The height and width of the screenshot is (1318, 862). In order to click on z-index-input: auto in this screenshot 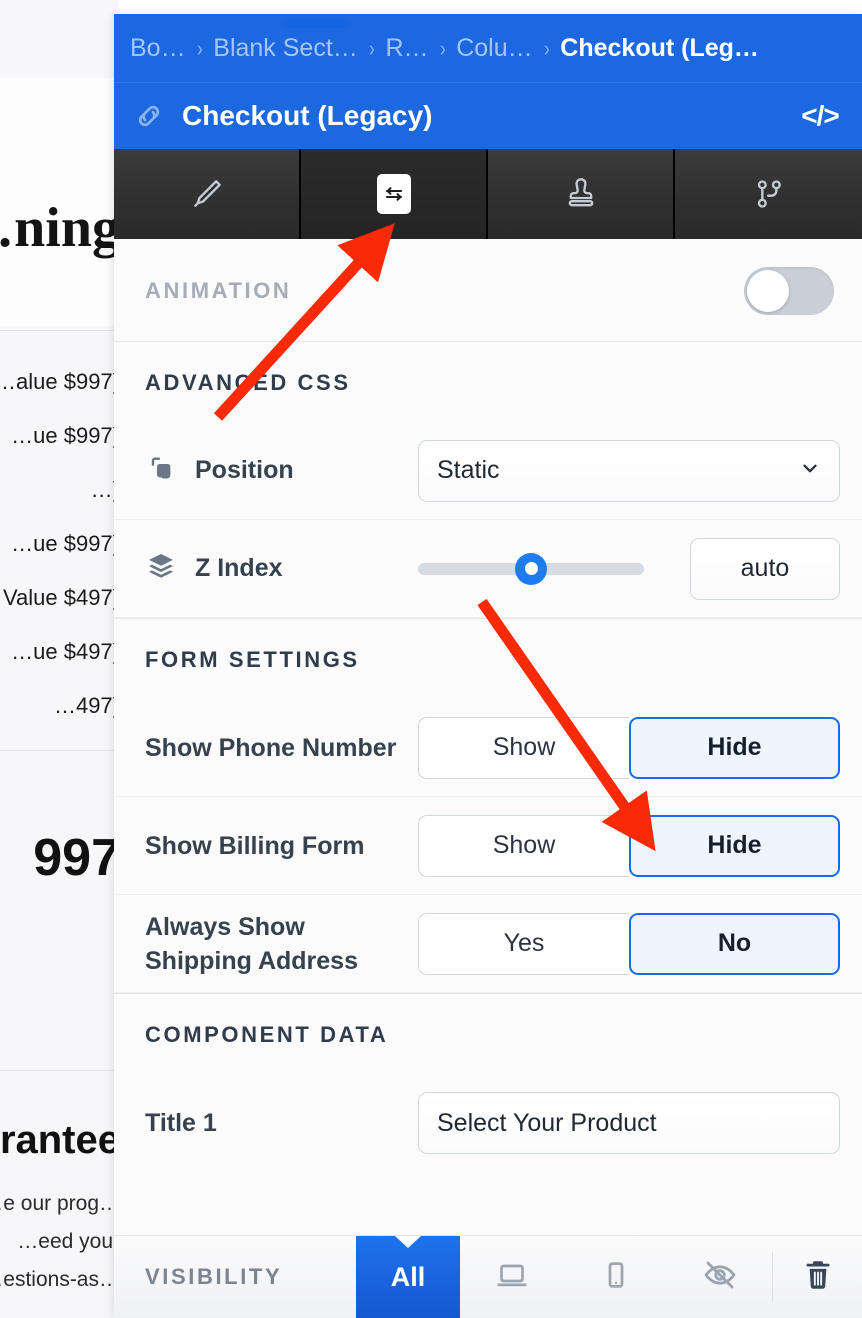, I will do `click(765, 568)`.